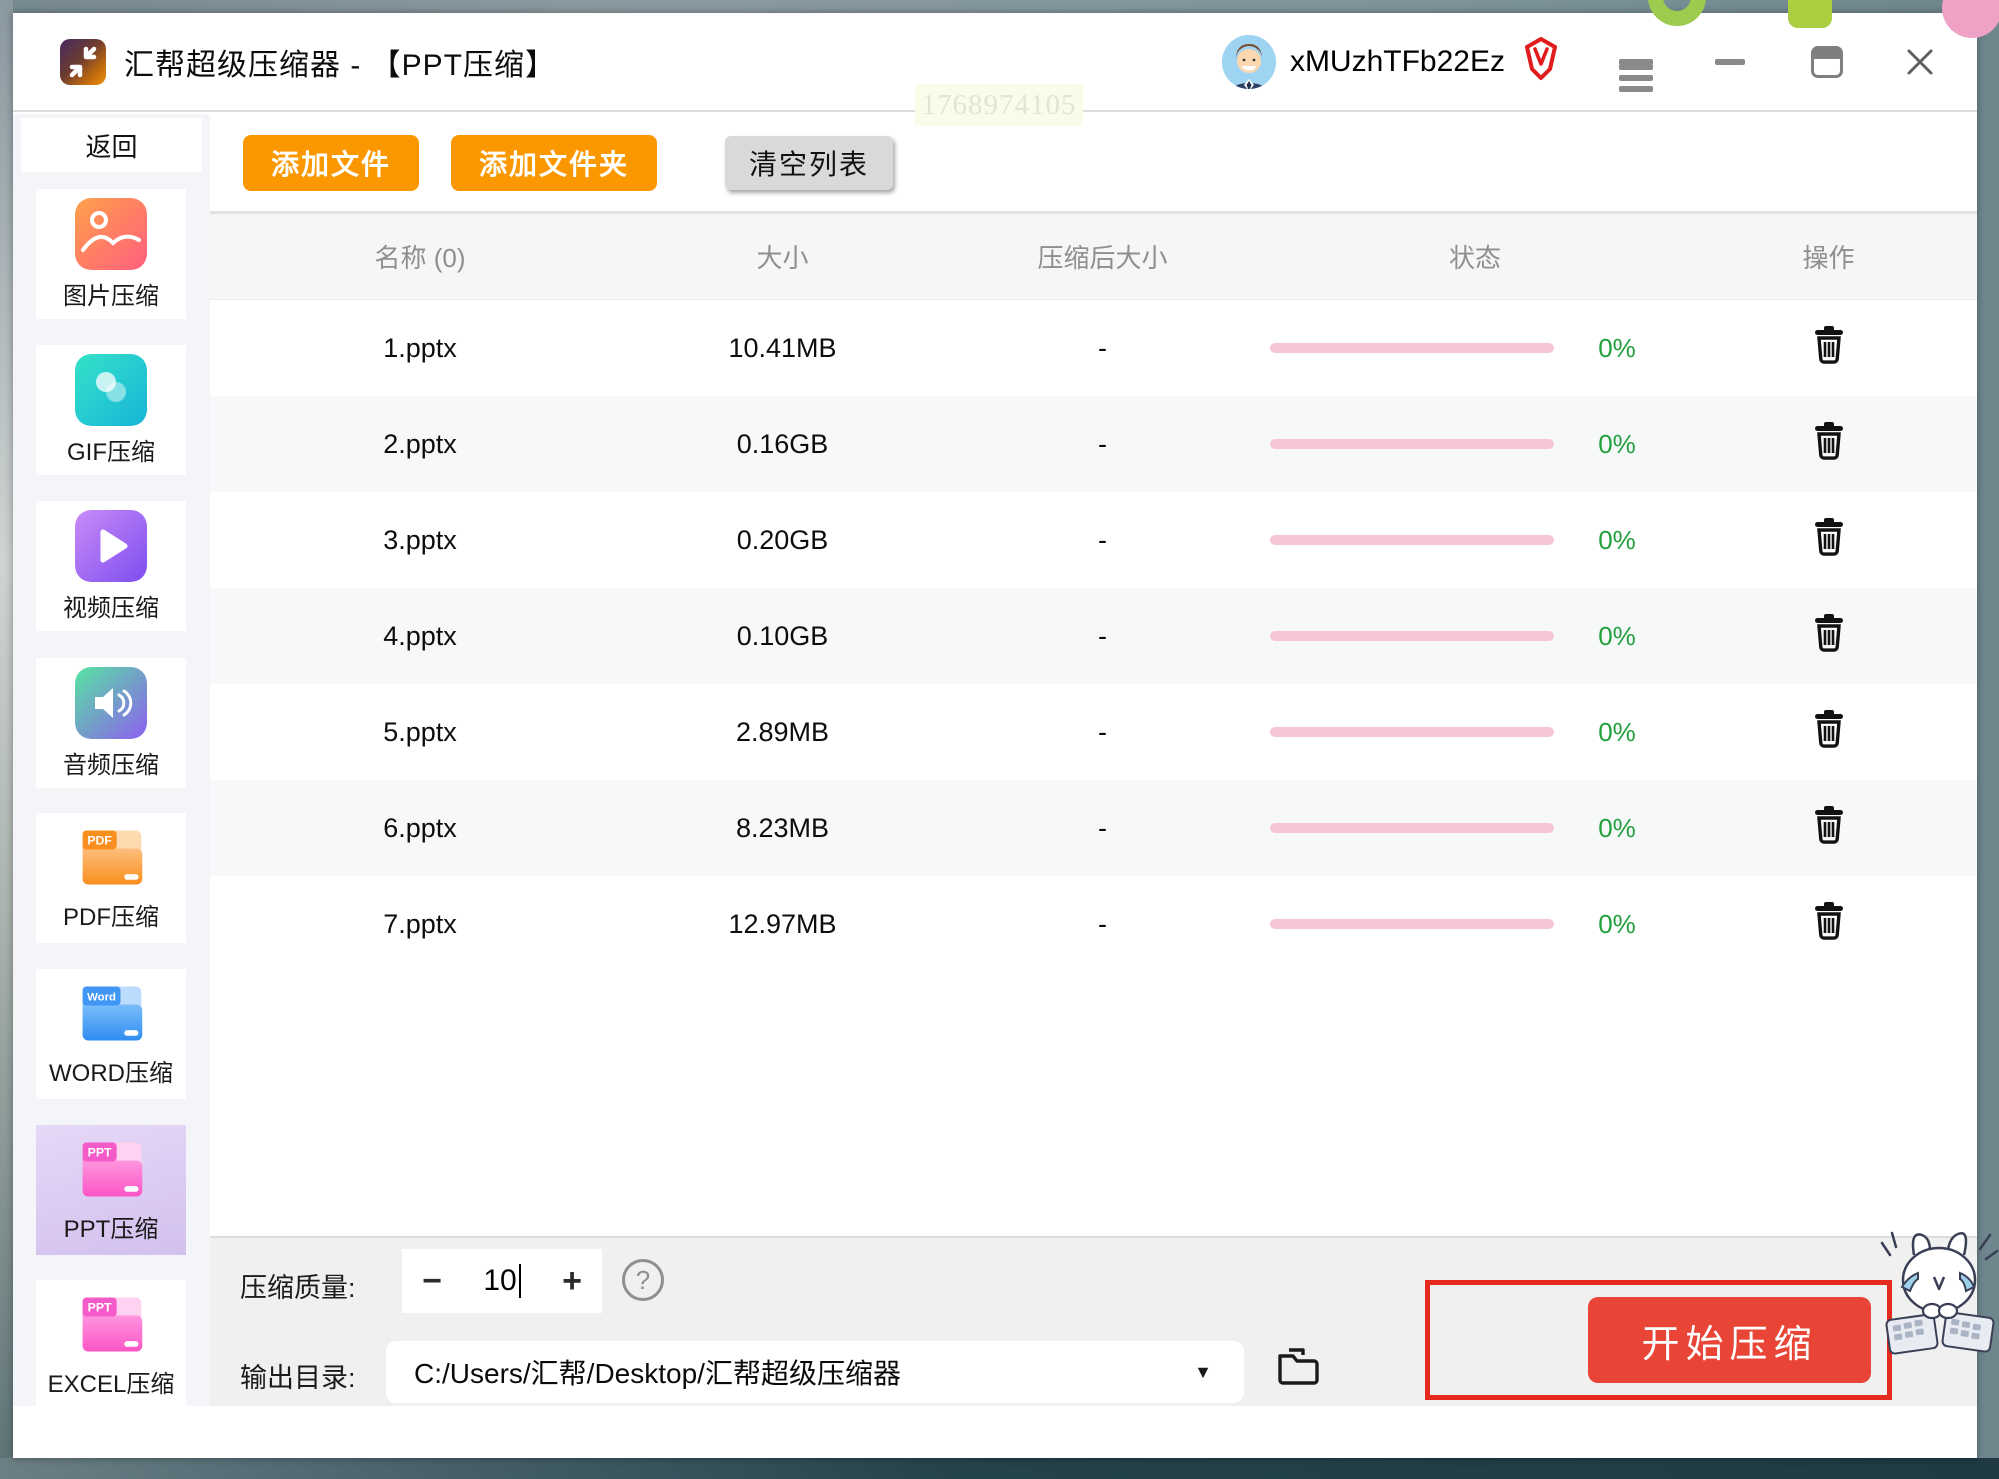 The height and width of the screenshot is (1479, 1999). I want to click on file-name: 6.pptx, so click(420, 827).